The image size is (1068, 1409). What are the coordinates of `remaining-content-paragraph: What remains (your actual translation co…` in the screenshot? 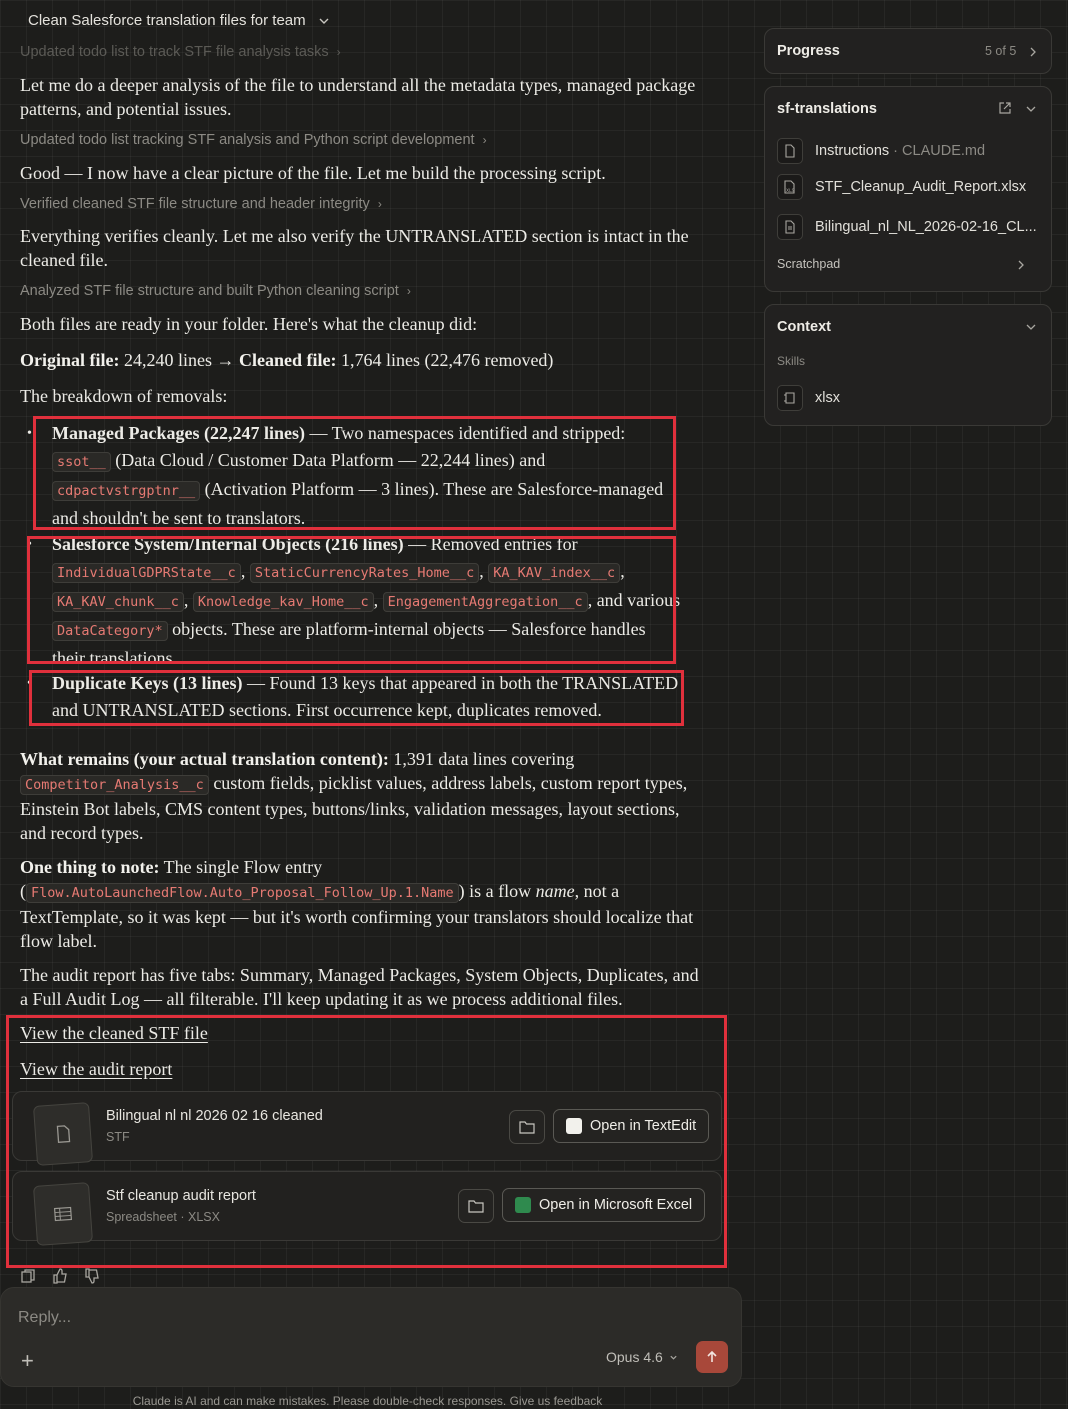 It's located at (360, 796).